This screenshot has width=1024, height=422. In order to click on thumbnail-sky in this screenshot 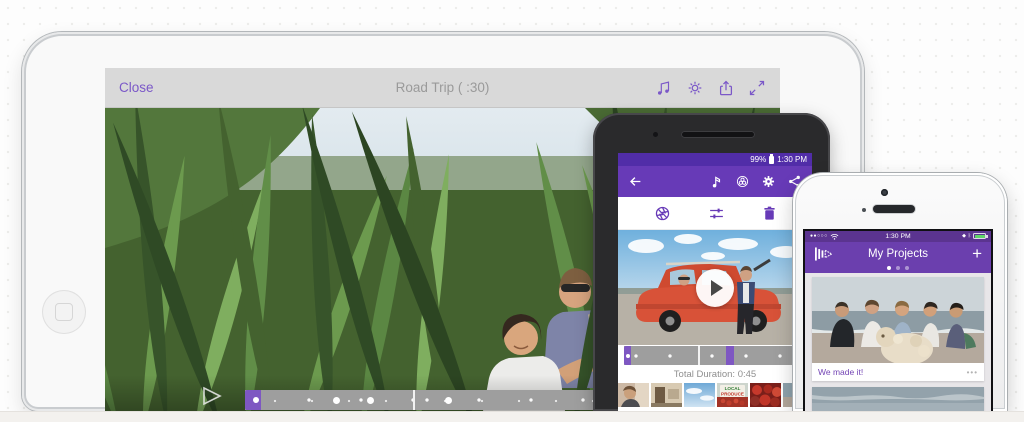, I will do `click(699, 395)`.